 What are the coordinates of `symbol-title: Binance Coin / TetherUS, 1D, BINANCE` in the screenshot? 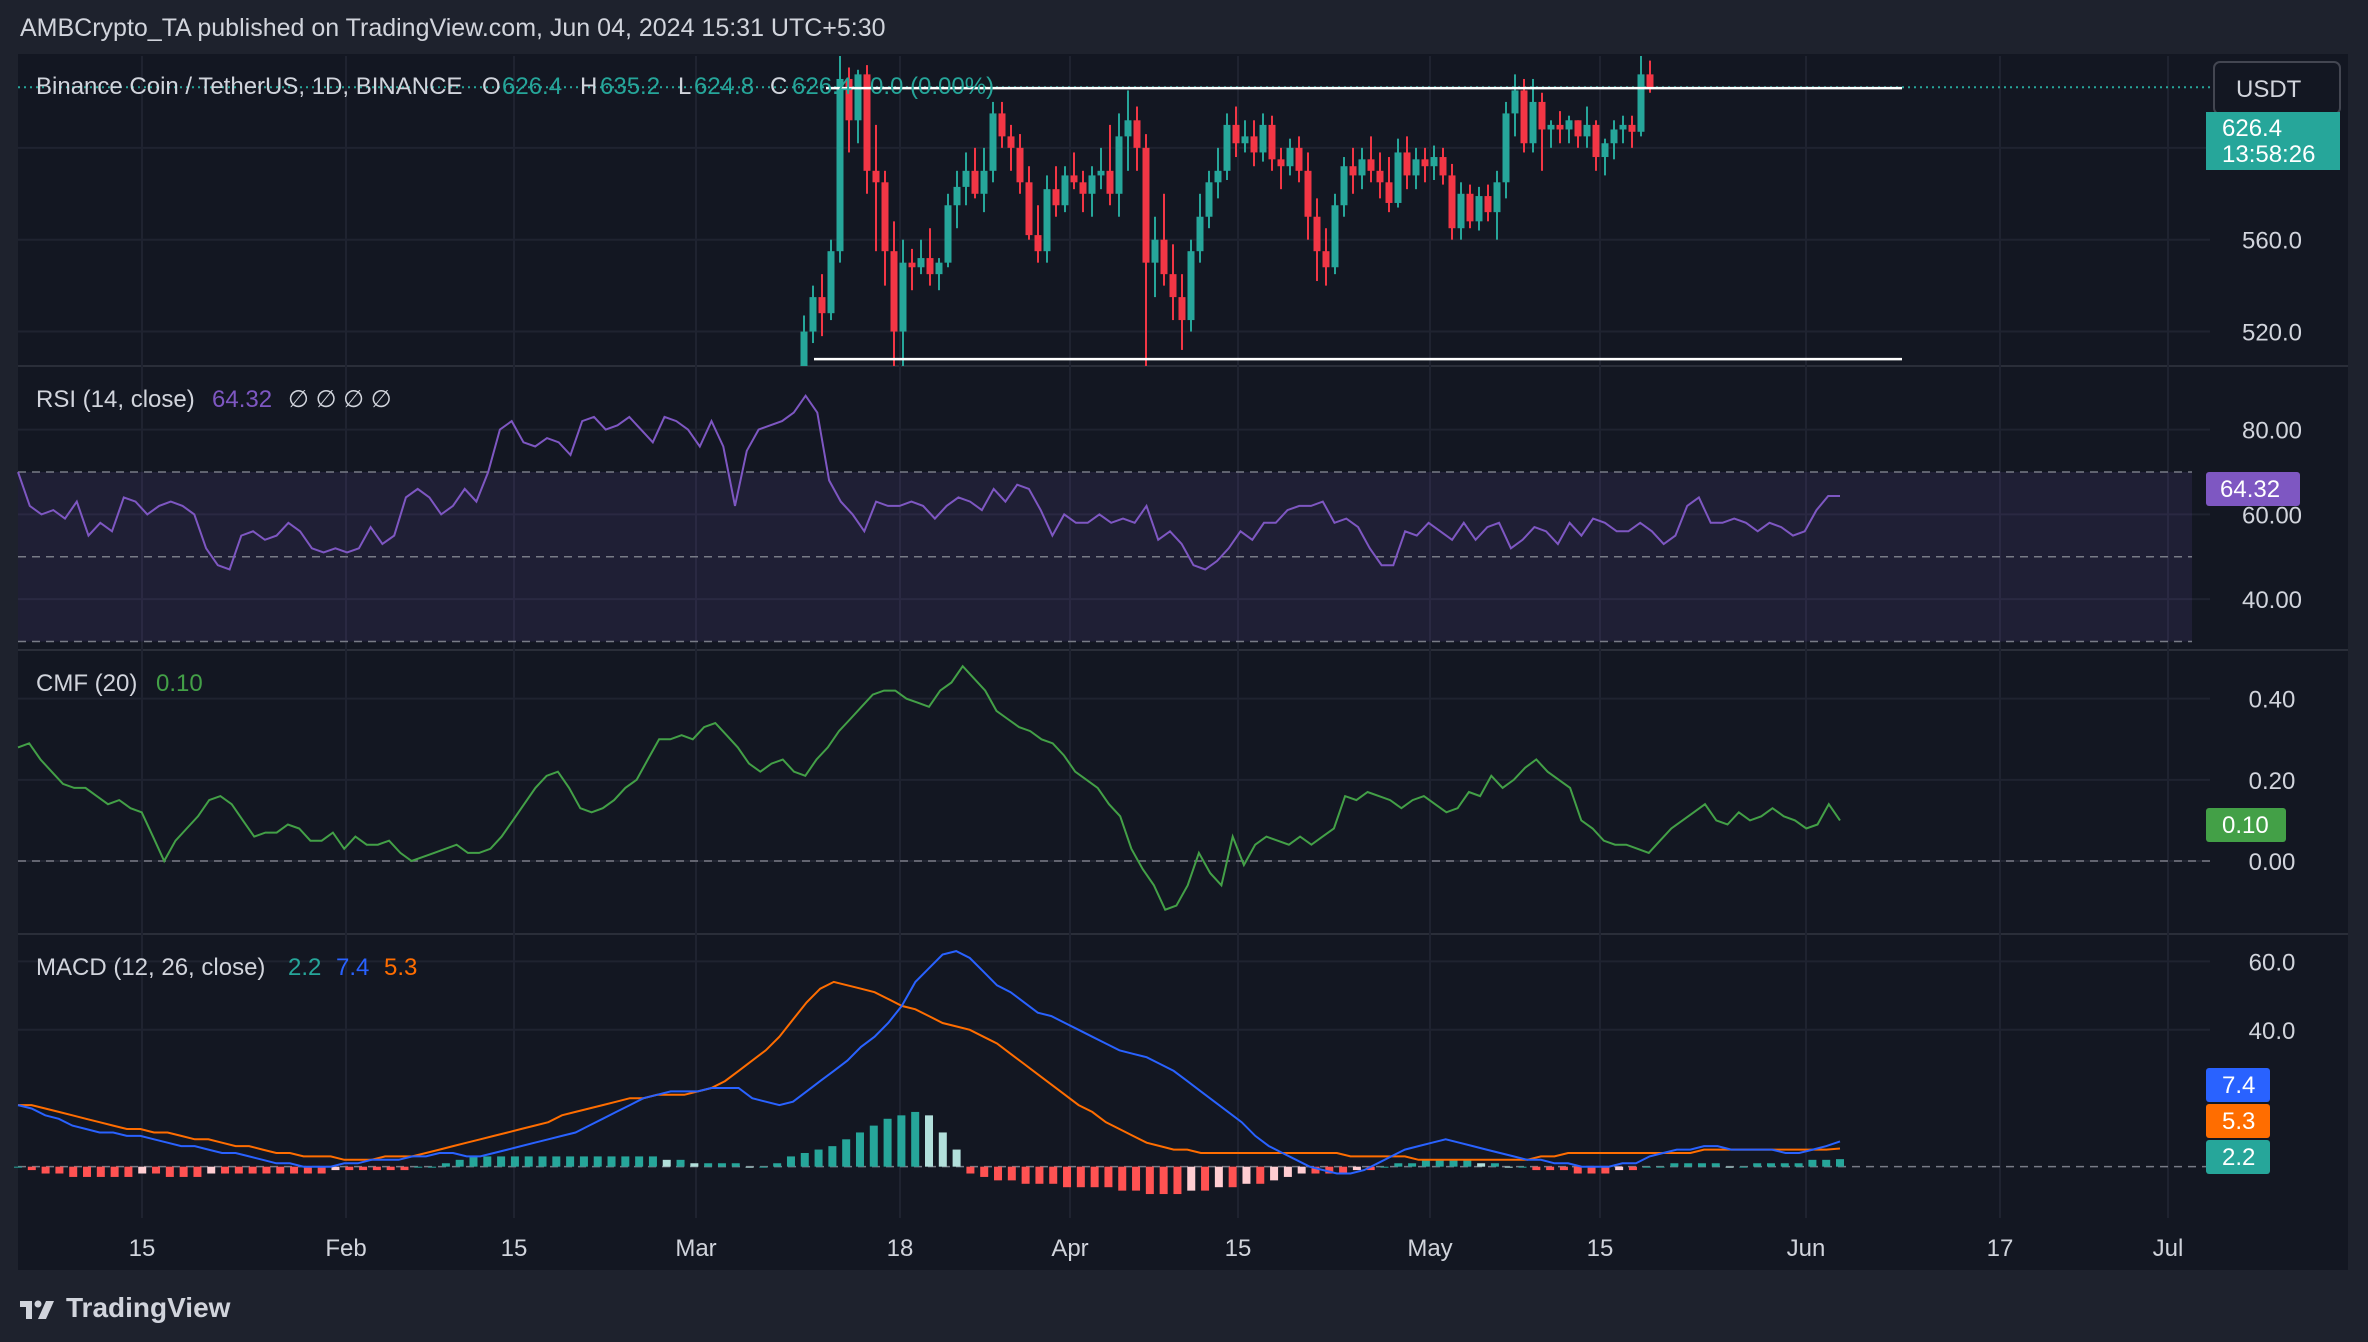 It's located at (249, 86).